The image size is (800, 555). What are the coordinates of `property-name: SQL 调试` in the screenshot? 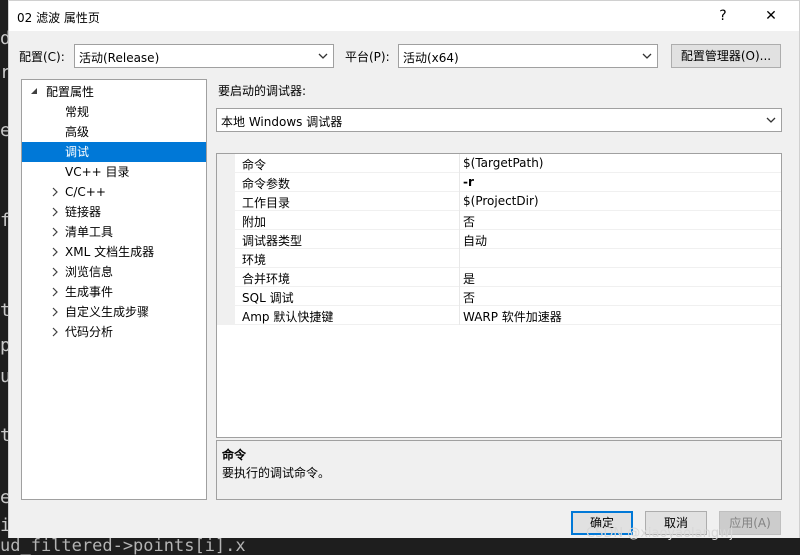 It's located at (268, 298).